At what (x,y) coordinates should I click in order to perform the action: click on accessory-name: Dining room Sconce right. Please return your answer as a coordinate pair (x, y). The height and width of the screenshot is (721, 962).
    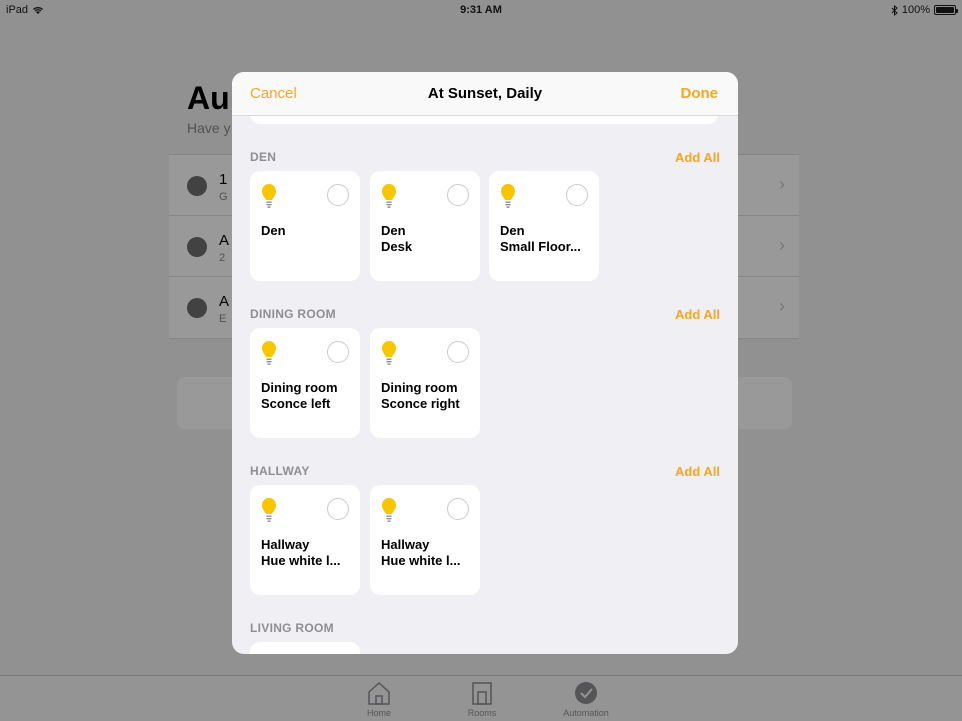
    Looking at the image, I should click on (427, 396).